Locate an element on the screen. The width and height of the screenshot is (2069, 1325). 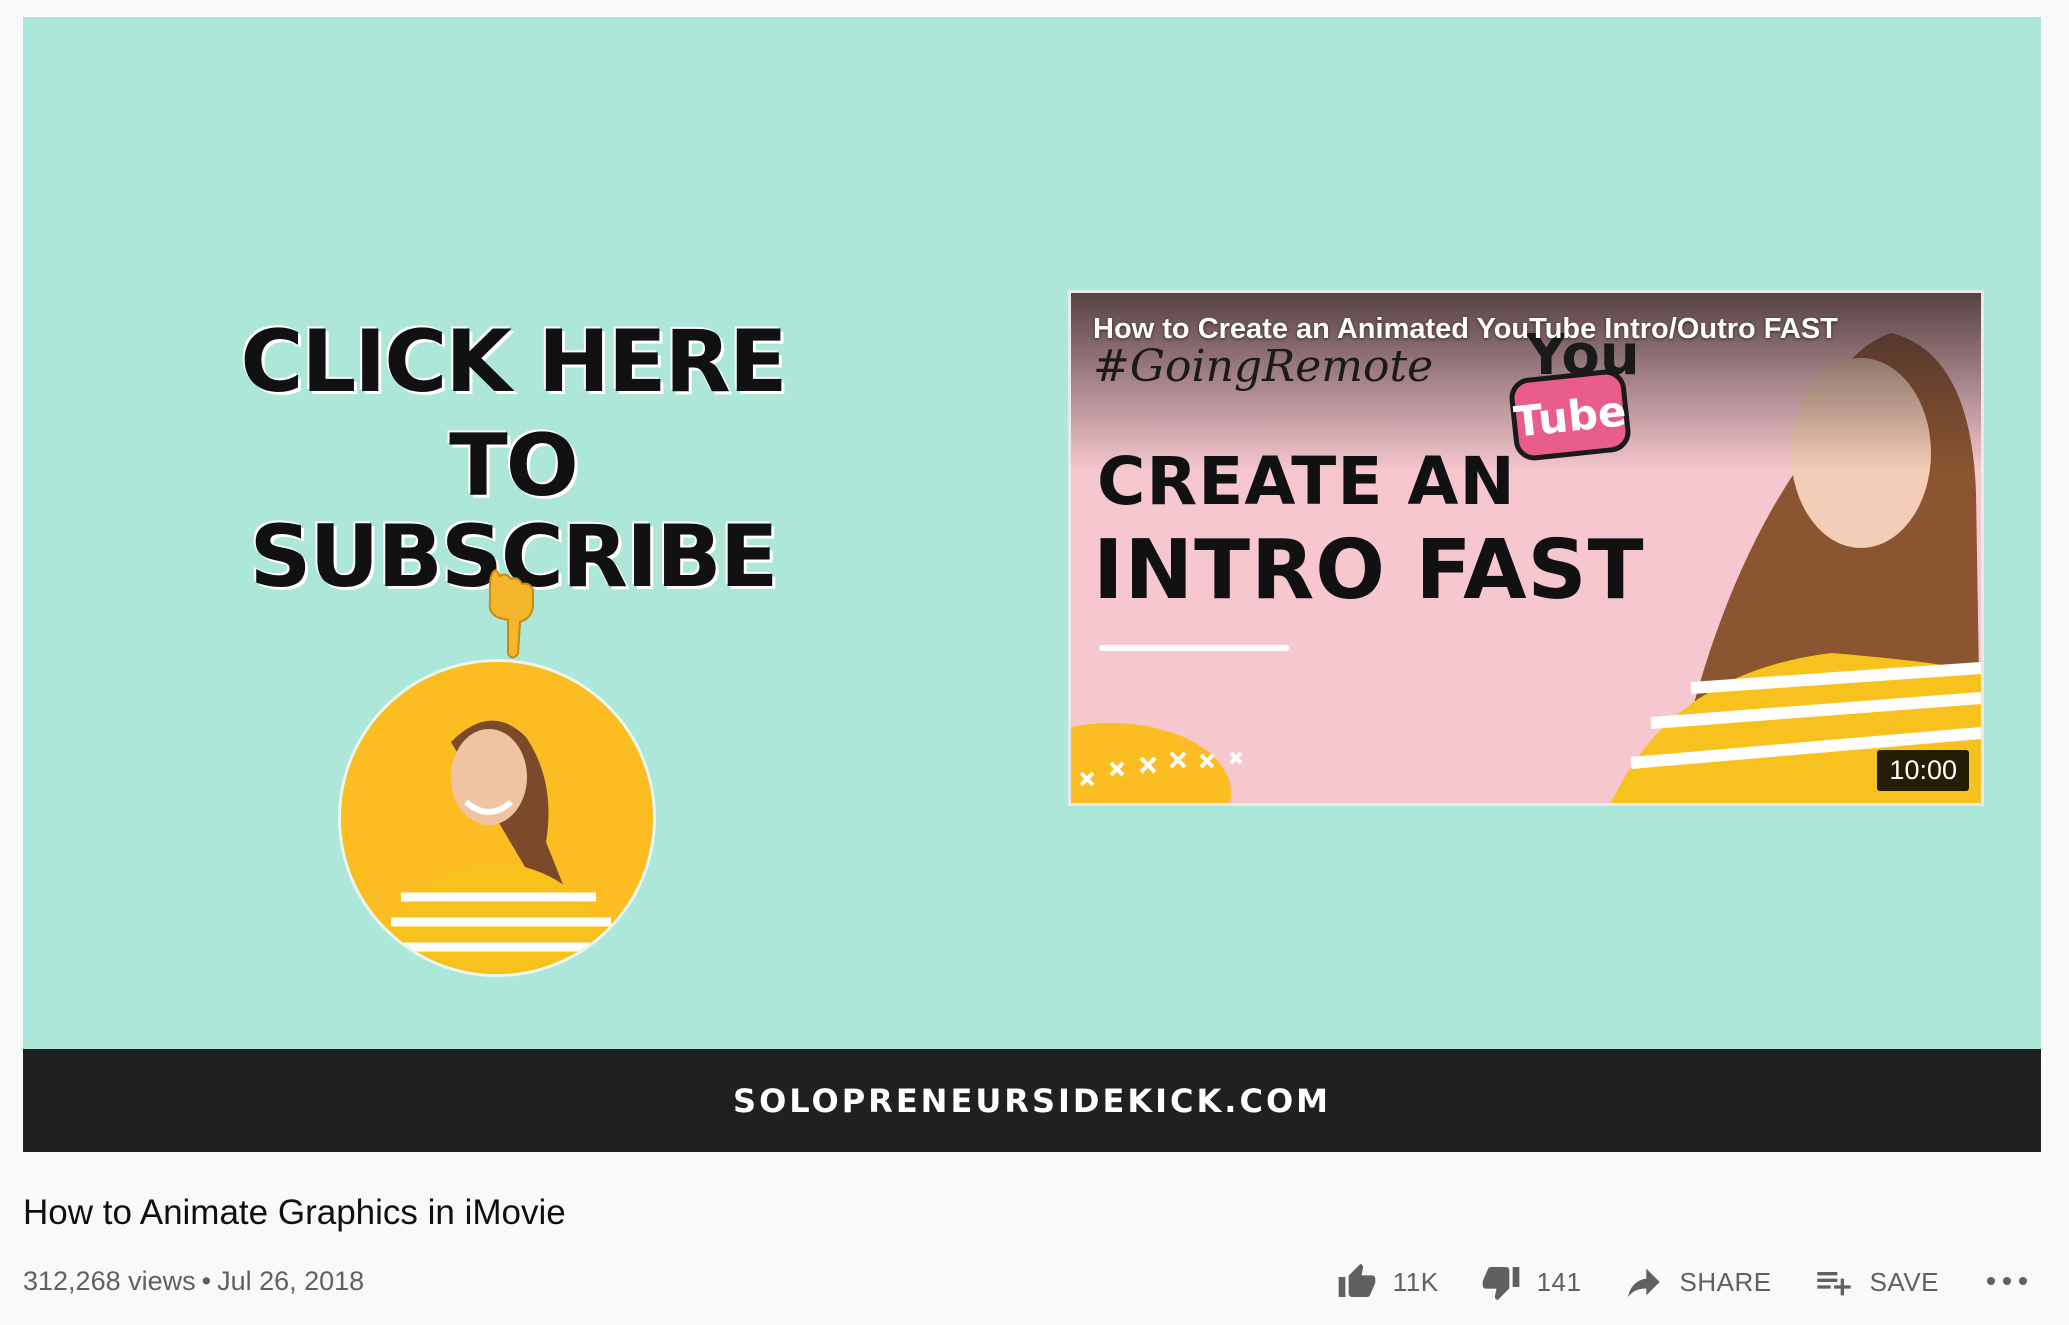
endscreen-footer-bar: SOLOPRENEURSIDEKICK.COM is located at coordinates (1032, 1100).